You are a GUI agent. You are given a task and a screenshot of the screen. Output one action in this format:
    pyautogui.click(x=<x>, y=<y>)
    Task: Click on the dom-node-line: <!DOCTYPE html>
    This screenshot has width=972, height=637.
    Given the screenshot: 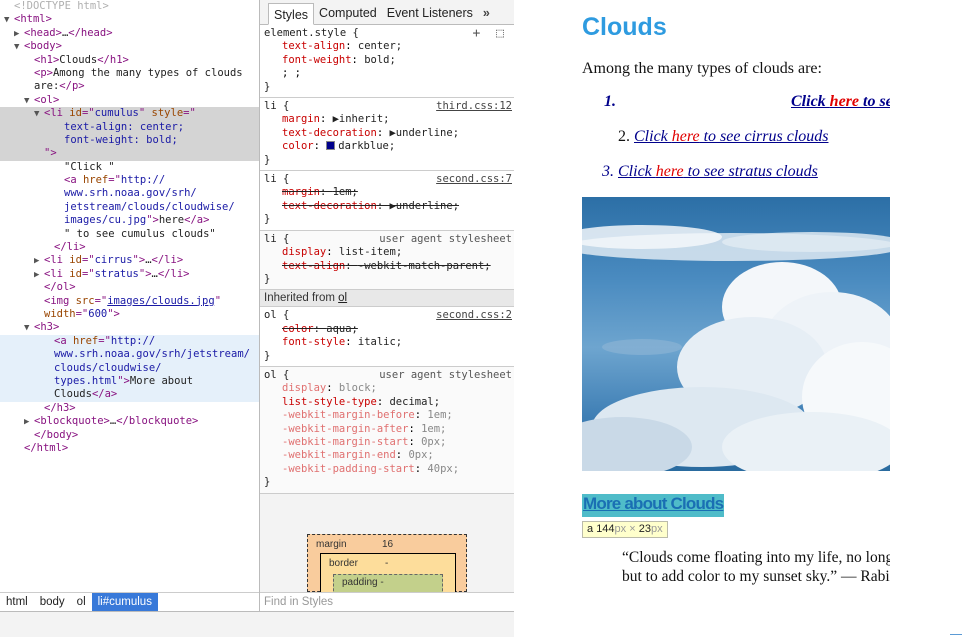 What is the action you would take?
    pyautogui.click(x=129, y=6)
    